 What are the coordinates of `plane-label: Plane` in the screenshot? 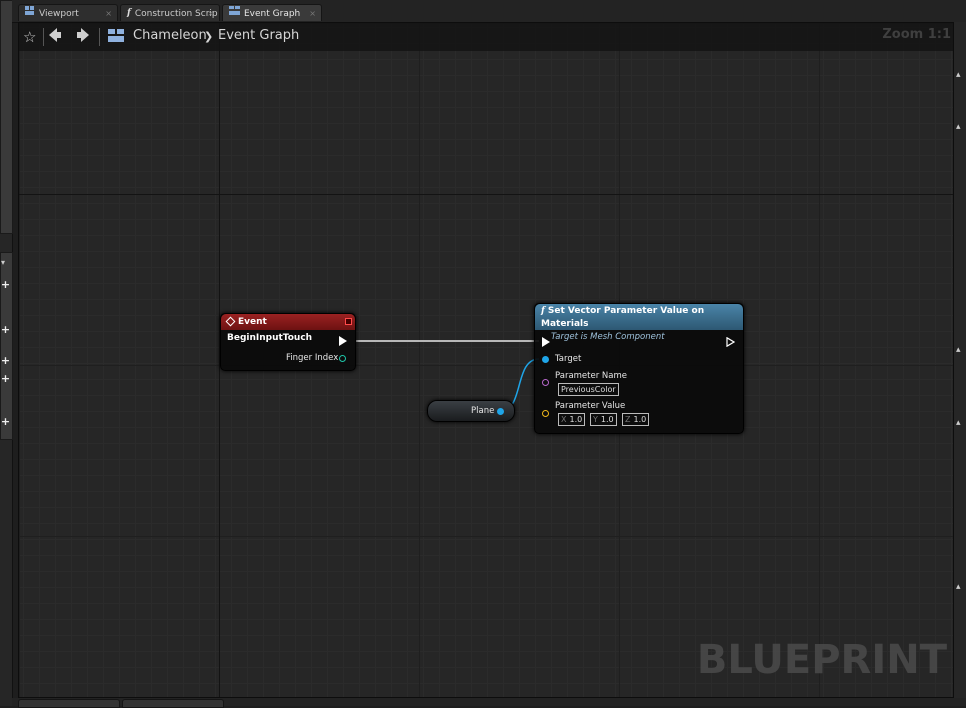 It's located at (483, 411).